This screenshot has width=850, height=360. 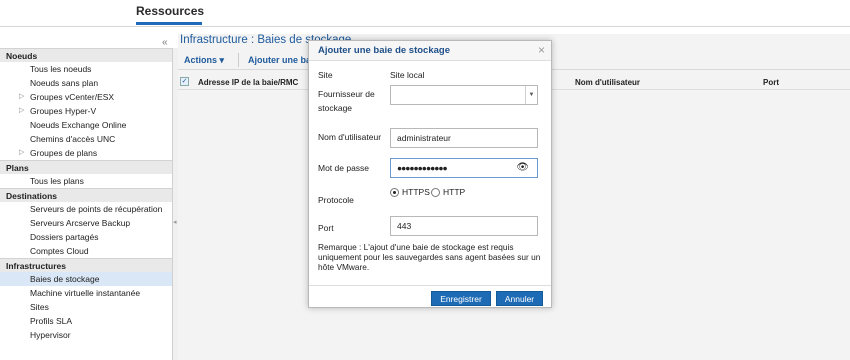 I want to click on sidebar-item: Baies de stockage, so click(x=86, y=279).